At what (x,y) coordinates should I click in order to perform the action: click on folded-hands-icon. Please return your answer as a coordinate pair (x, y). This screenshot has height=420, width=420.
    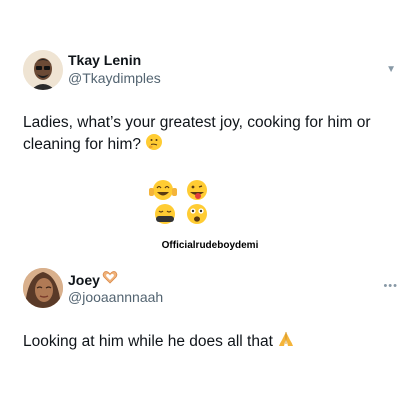
    Looking at the image, I should click on (286, 342).